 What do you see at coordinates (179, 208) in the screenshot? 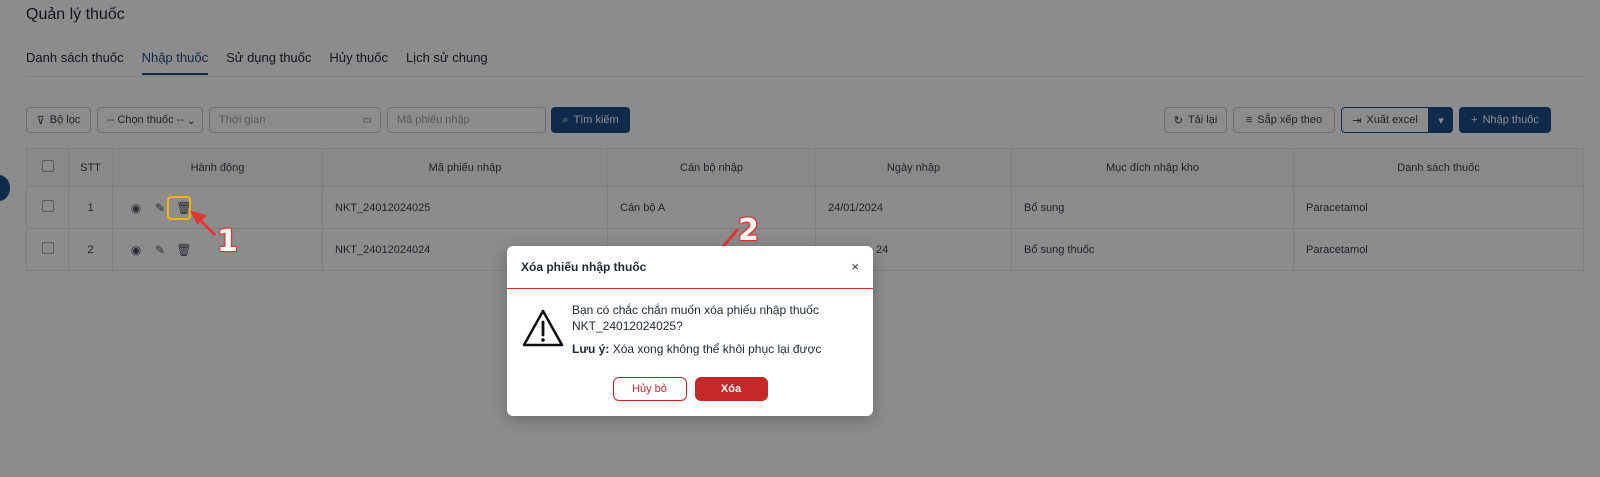
I see `delete-icon-highlight` at bounding box center [179, 208].